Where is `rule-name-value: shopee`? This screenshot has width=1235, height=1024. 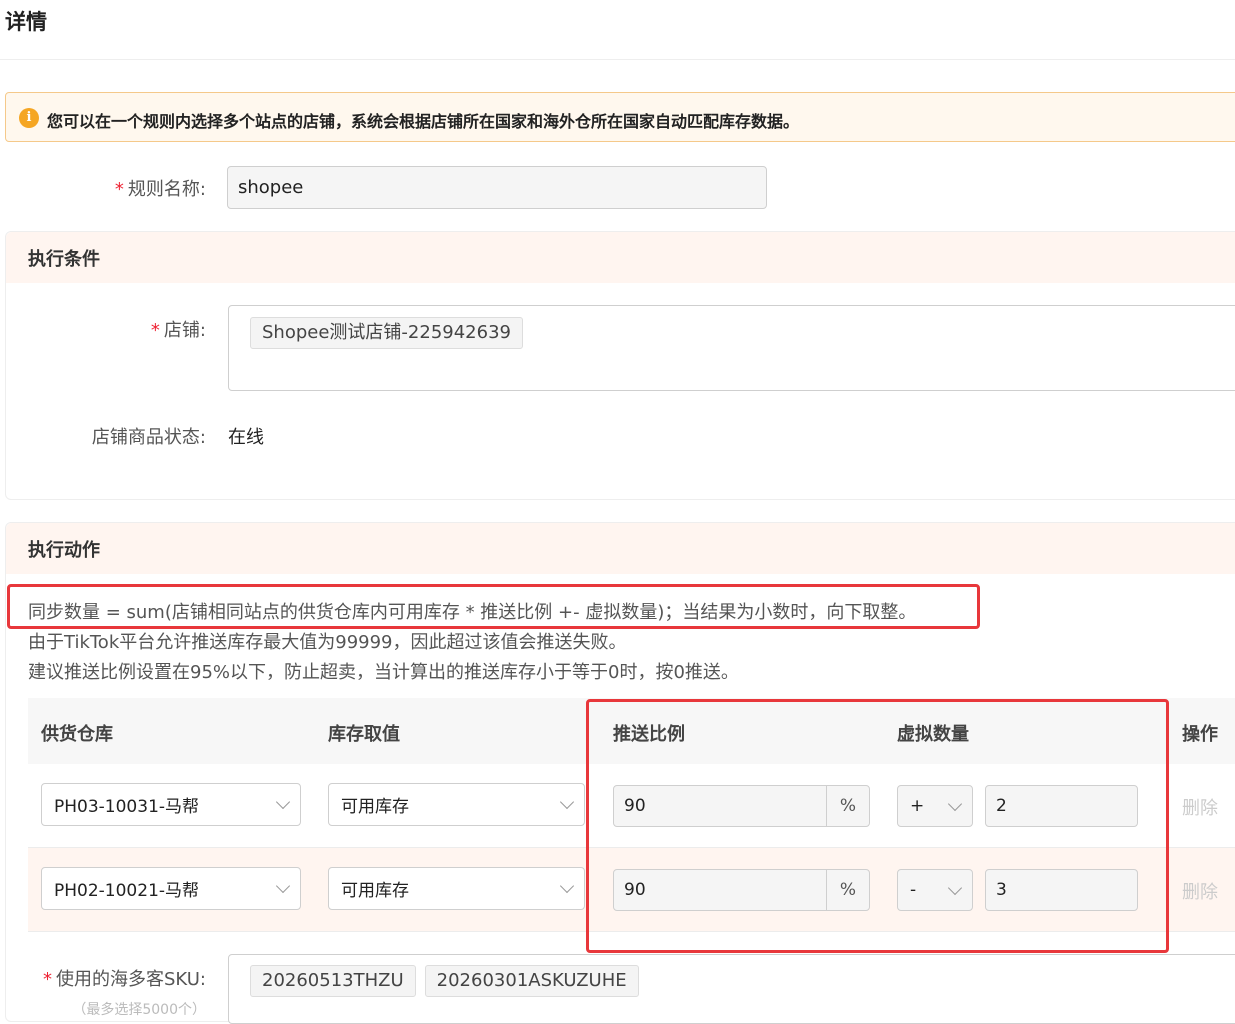
rule-name-value: shopee is located at coordinates (271, 187).